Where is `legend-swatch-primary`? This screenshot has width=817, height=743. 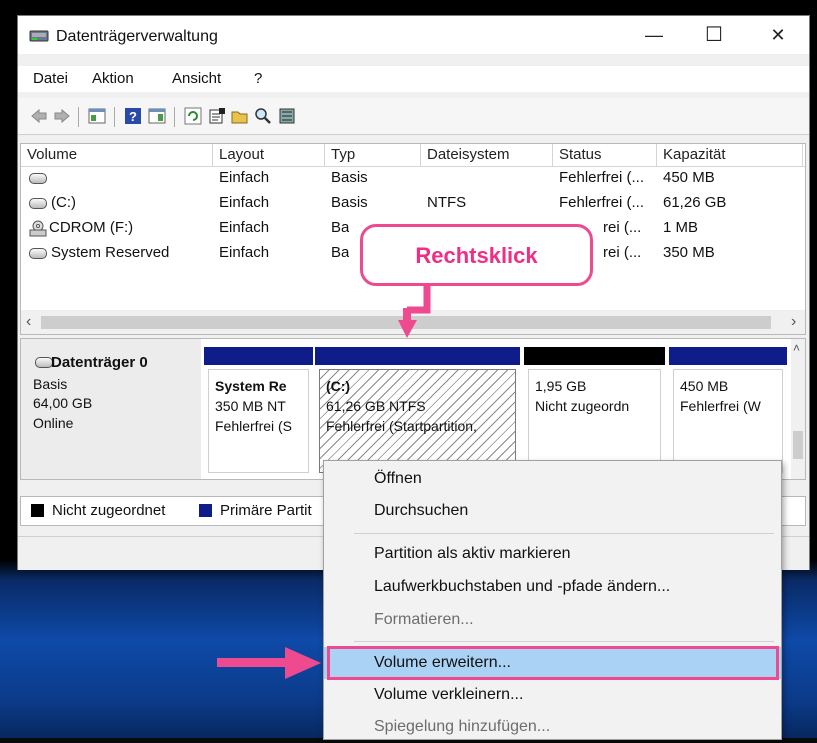 legend-swatch-primary is located at coordinates (205, 510).